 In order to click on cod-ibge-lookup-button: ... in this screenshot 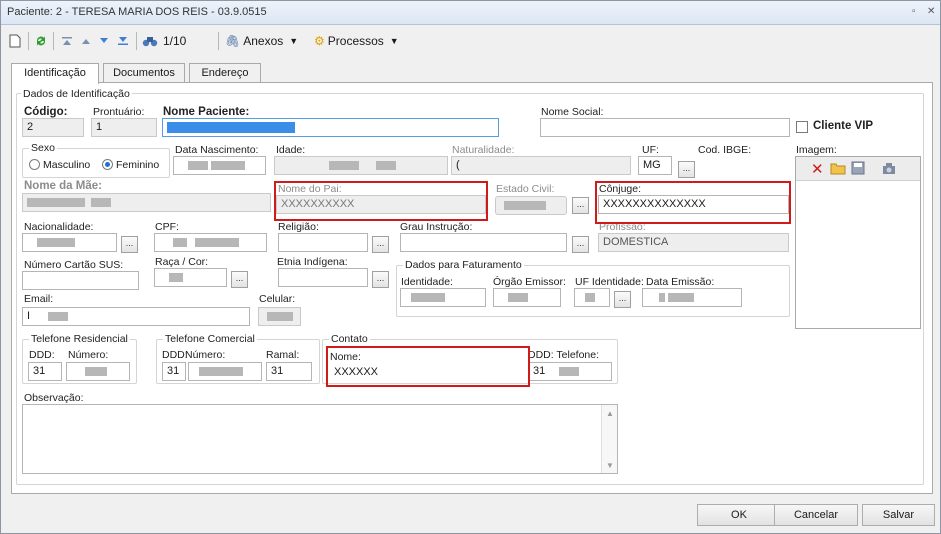, I will do `click(686, 169)`.